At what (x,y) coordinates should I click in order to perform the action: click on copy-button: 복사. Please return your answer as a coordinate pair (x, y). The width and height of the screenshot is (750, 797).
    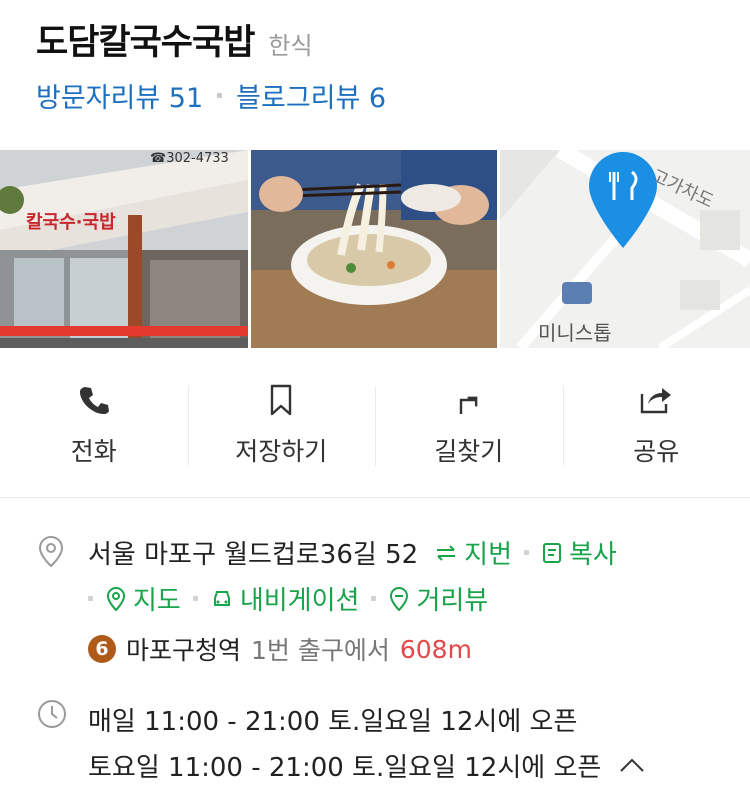
    Looking at the image, I should click on (579, 552).